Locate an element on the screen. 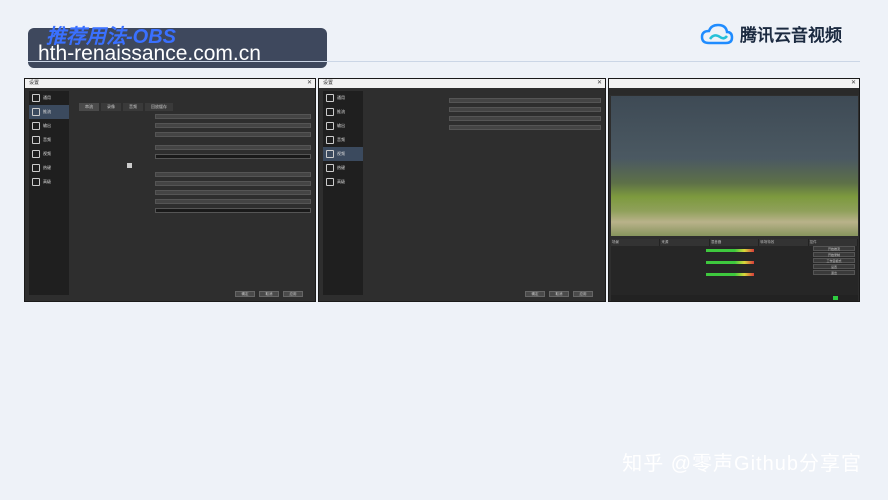 This screenshot has height=500, width=888. dock-sources: 来源 is located at coordinates (685, 242).